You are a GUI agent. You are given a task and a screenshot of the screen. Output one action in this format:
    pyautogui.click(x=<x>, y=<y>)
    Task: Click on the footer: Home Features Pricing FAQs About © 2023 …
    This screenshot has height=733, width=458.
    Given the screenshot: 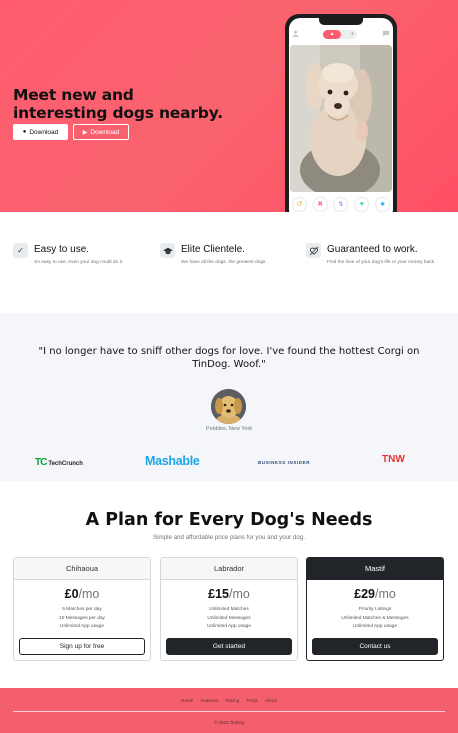 What is the action you would take?
    pyautogui.click(x=229, y=710)
    